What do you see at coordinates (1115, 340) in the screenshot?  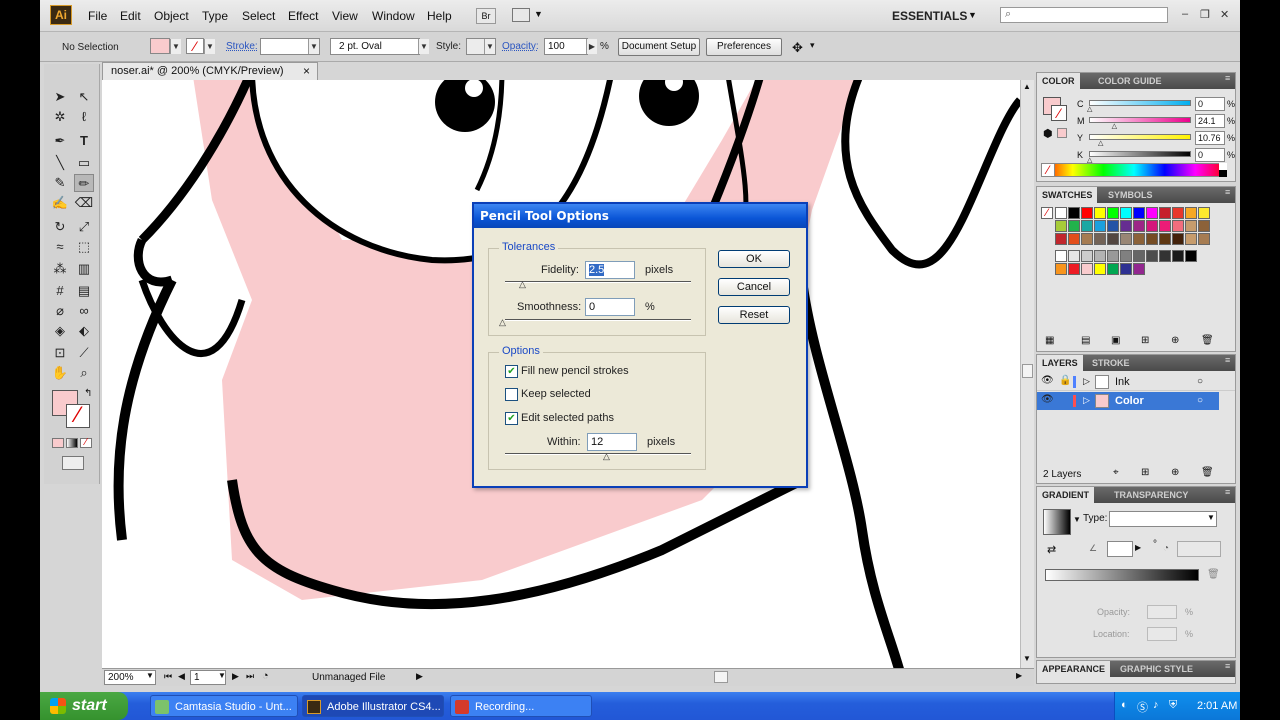 I see `swatch-options-icon: ▣` at bounding box center [1115, 340].